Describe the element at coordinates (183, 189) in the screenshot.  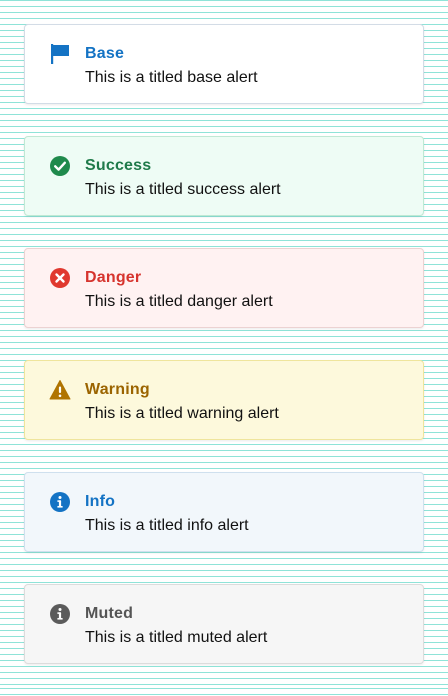
I see `alert-message: This is a titled success alert` at that location.